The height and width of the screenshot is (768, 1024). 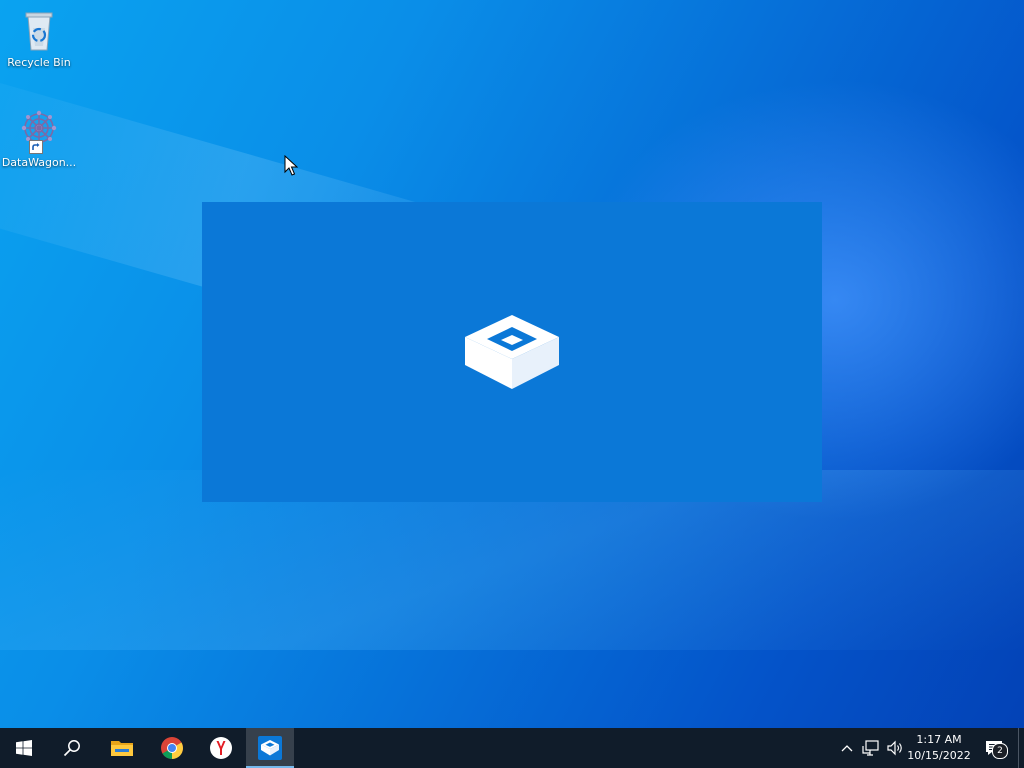 What do you see at coordinates (39, 130) in the screenshot?
I see `datawagon-icon-wrap` at bounding box center [39, 130].